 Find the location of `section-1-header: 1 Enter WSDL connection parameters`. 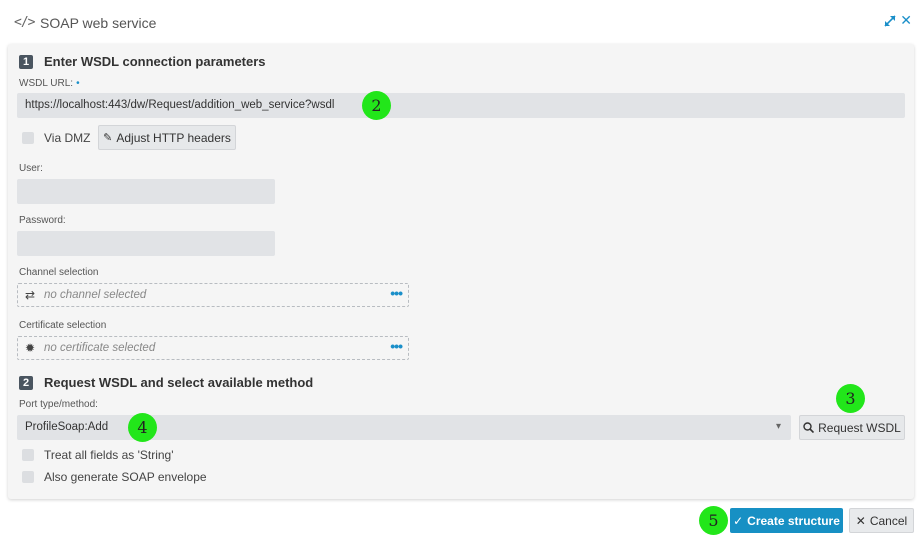

section-1-header: 1 Enter WSDL connection parameters is located at coordinates (142, 61).